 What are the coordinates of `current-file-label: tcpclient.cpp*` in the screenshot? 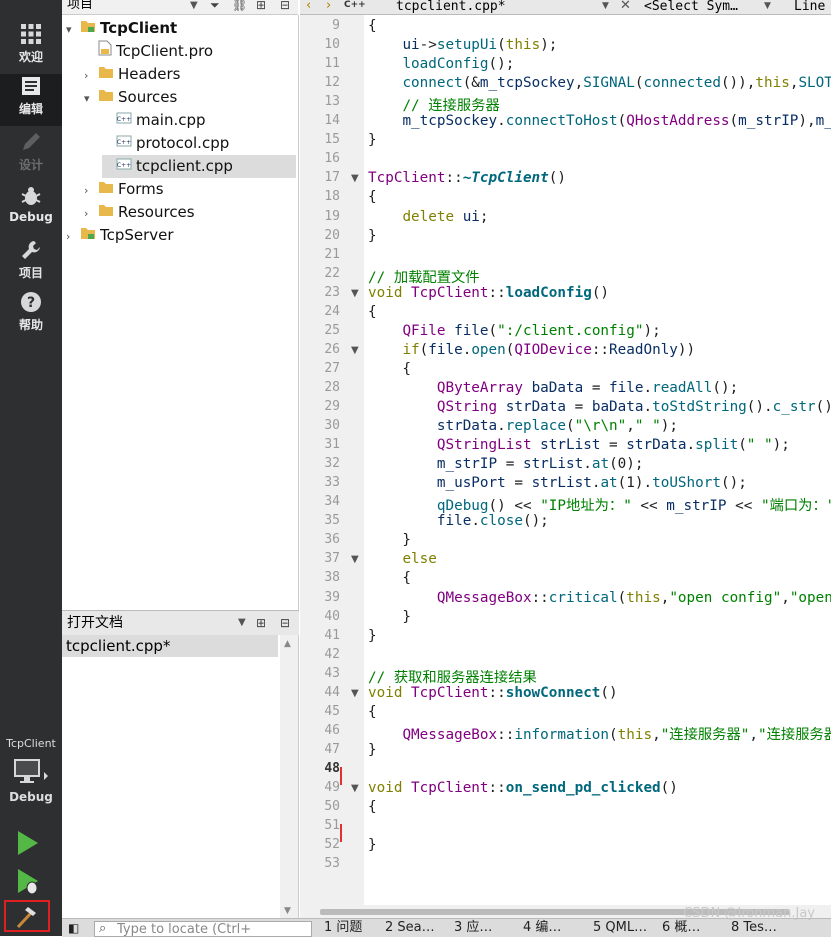 It's located at (451, 6).